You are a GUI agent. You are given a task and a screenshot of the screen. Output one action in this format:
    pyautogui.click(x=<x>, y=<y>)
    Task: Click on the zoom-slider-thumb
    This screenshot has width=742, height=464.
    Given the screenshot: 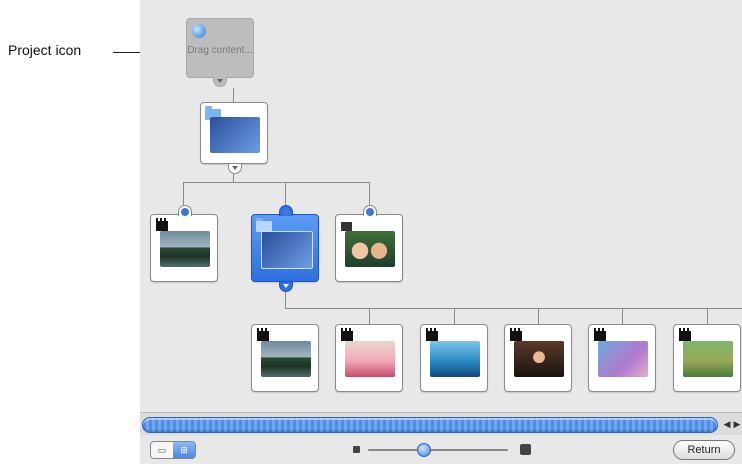 What is the action you would take?
    pyautogui.click(x=424, y=450)
    